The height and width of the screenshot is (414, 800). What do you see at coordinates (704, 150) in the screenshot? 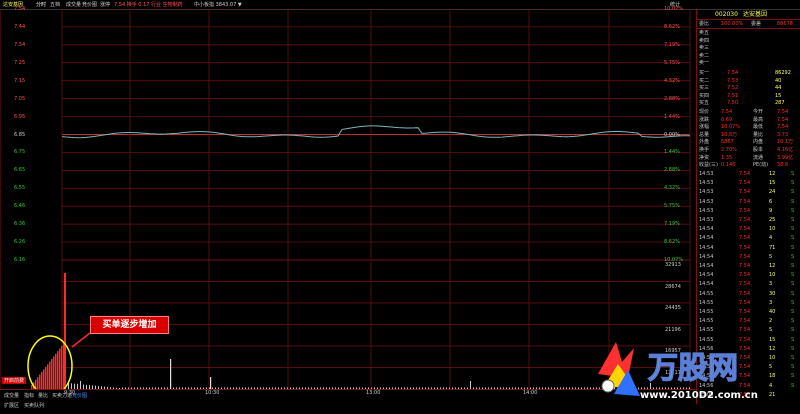
I see `quote-label: 换手` at bounding box center [704, 150].